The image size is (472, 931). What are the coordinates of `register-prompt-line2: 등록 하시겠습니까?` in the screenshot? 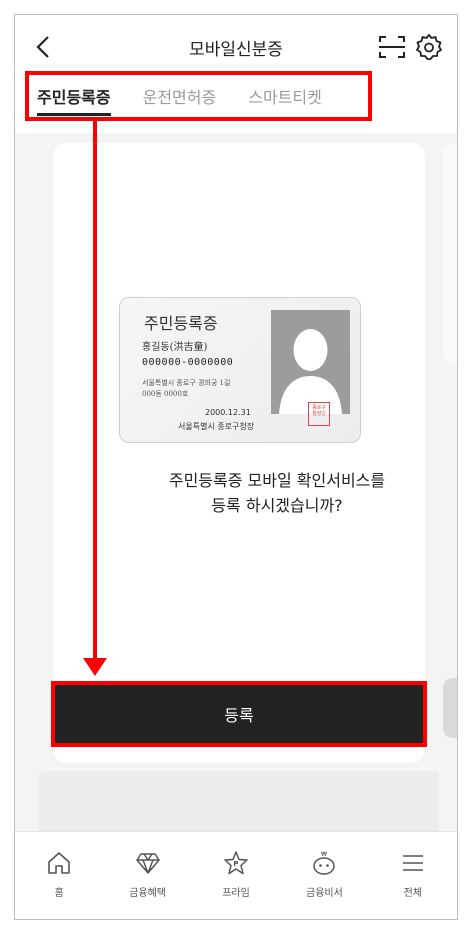 It's located at (277, 505).